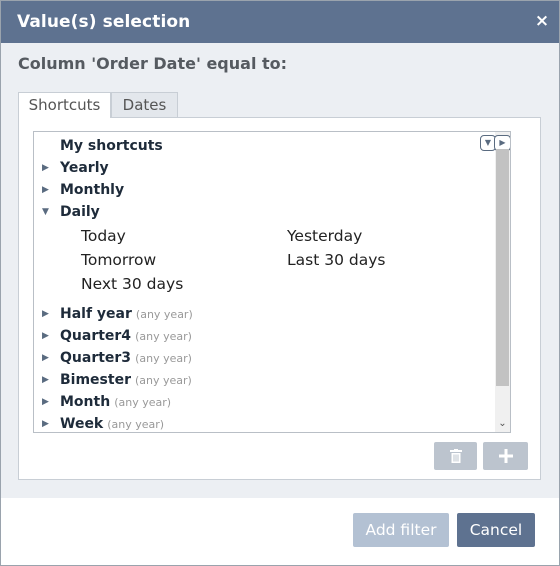 This screenshot has height=566, width=560. I want to click on plus-icon, so click(505, 456).